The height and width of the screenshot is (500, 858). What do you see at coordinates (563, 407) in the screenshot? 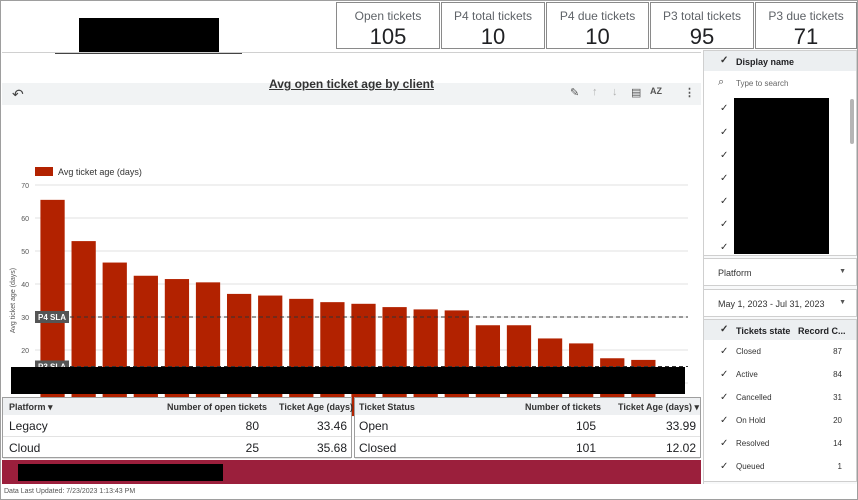
I see `column-header-number-of-tickets: Number of tickets` at bounding box center [563, 407].